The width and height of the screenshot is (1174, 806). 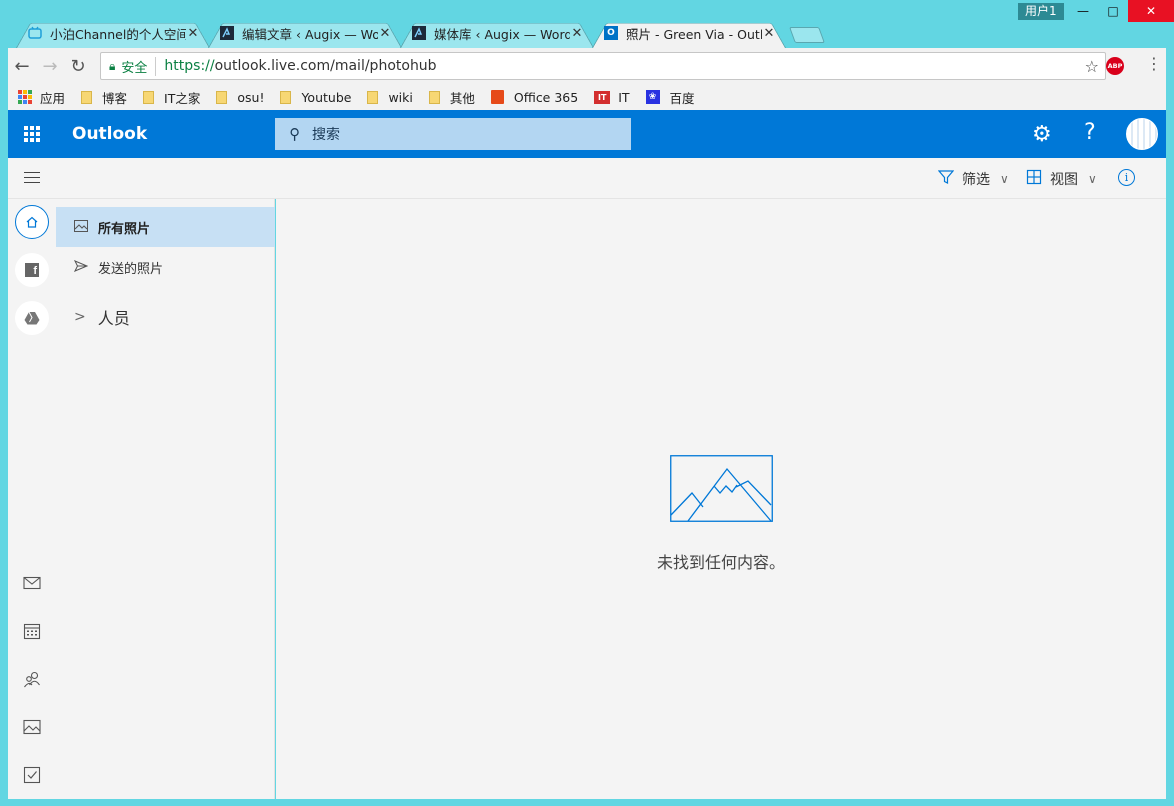 I want to click on augix-icon, so click(x=227, y=33).